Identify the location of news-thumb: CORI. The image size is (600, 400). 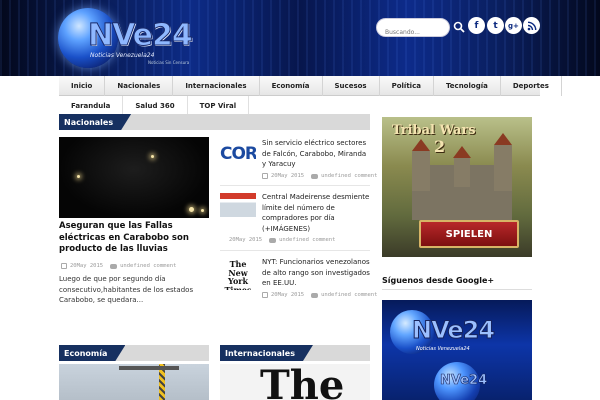
(238, 154).